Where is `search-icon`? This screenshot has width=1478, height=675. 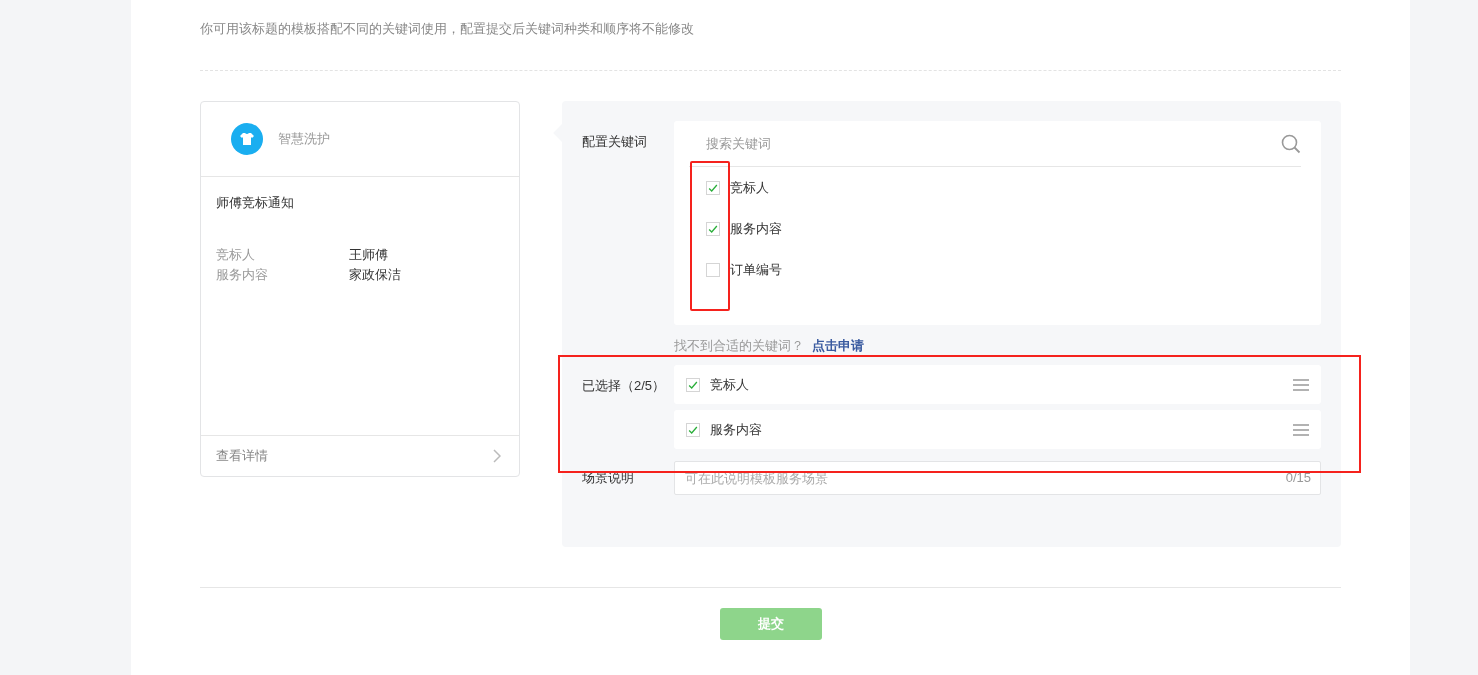 search-icon is located at coordinates (1291, 143).